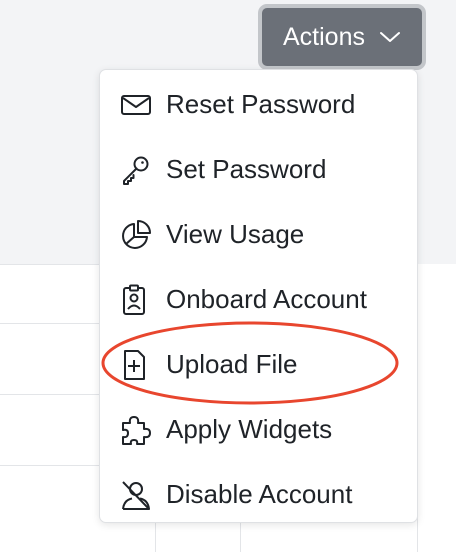 The width and height of the screenshot is (456, 552). Describe the element at coordinates (261, 104) in the screenshot. I see `menu-item-label: Reset Password` at that location.